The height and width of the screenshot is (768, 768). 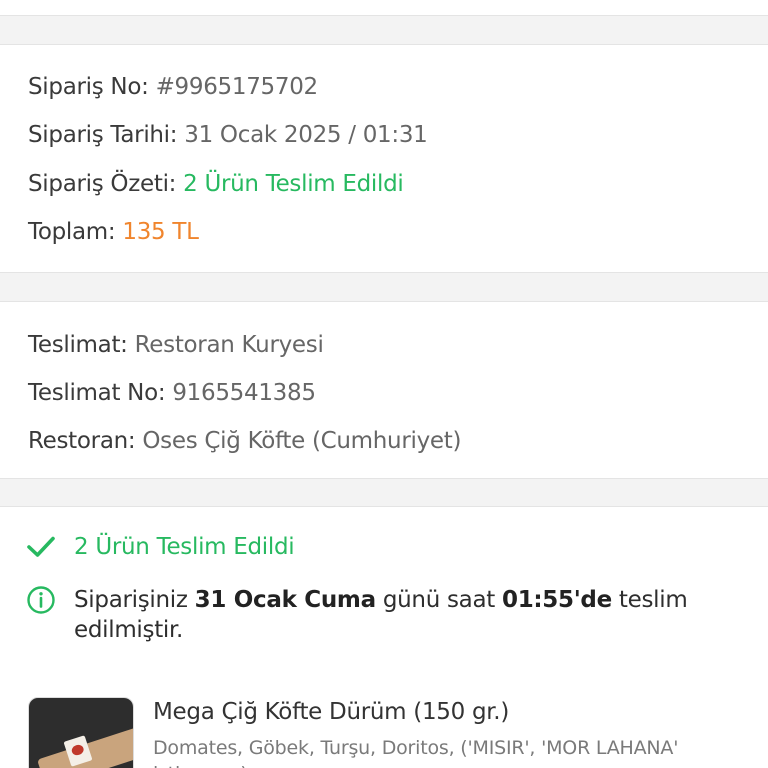 I want to click on order-no-label: Sipariş No:, so click(x=88, y=87).